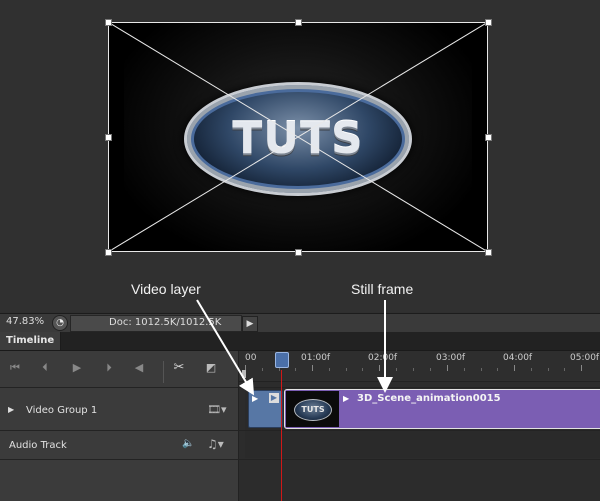 Image resolution: width=600 pixels, height=501 pixels. What do you see at coordinates (217, 409) in the screenshot?
I see `film-icon: 🎞▾` at bounding box center [217, 409].